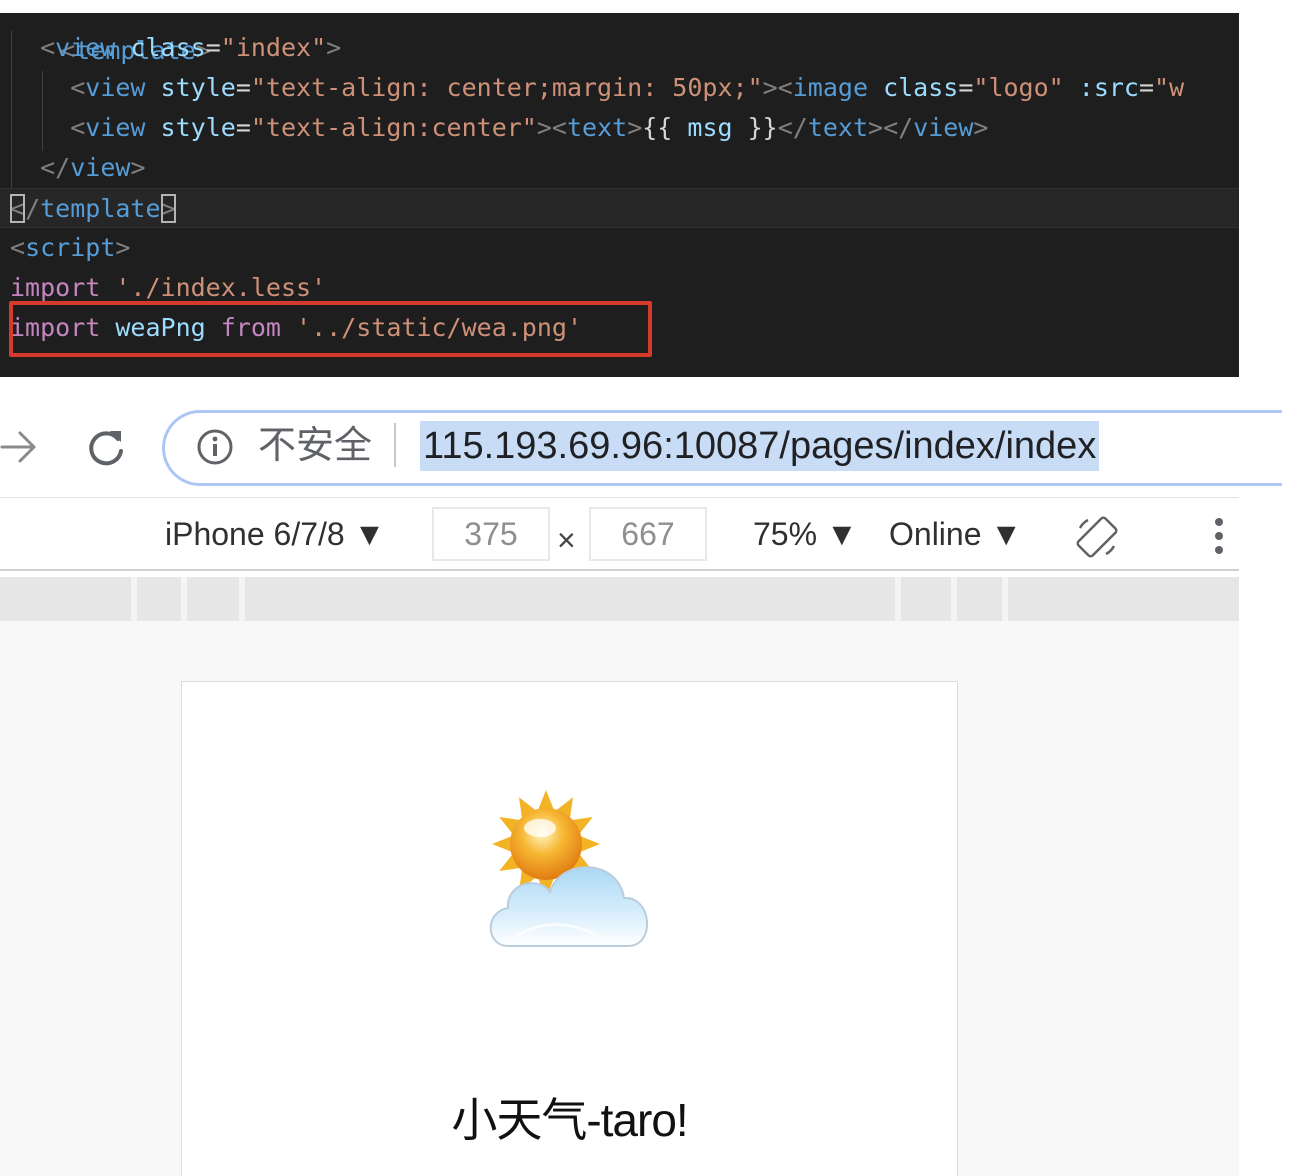 This screenshot has width=1298, height=1176. Describe the element at coordinates (755, 127) in the screenshot. I see `code-token: }}` at that location.